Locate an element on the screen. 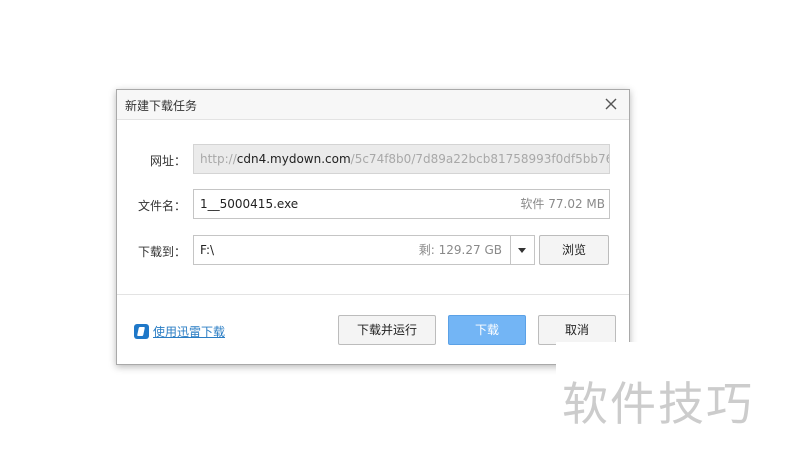  xunlei-icon is located at coordinates (141, 331).